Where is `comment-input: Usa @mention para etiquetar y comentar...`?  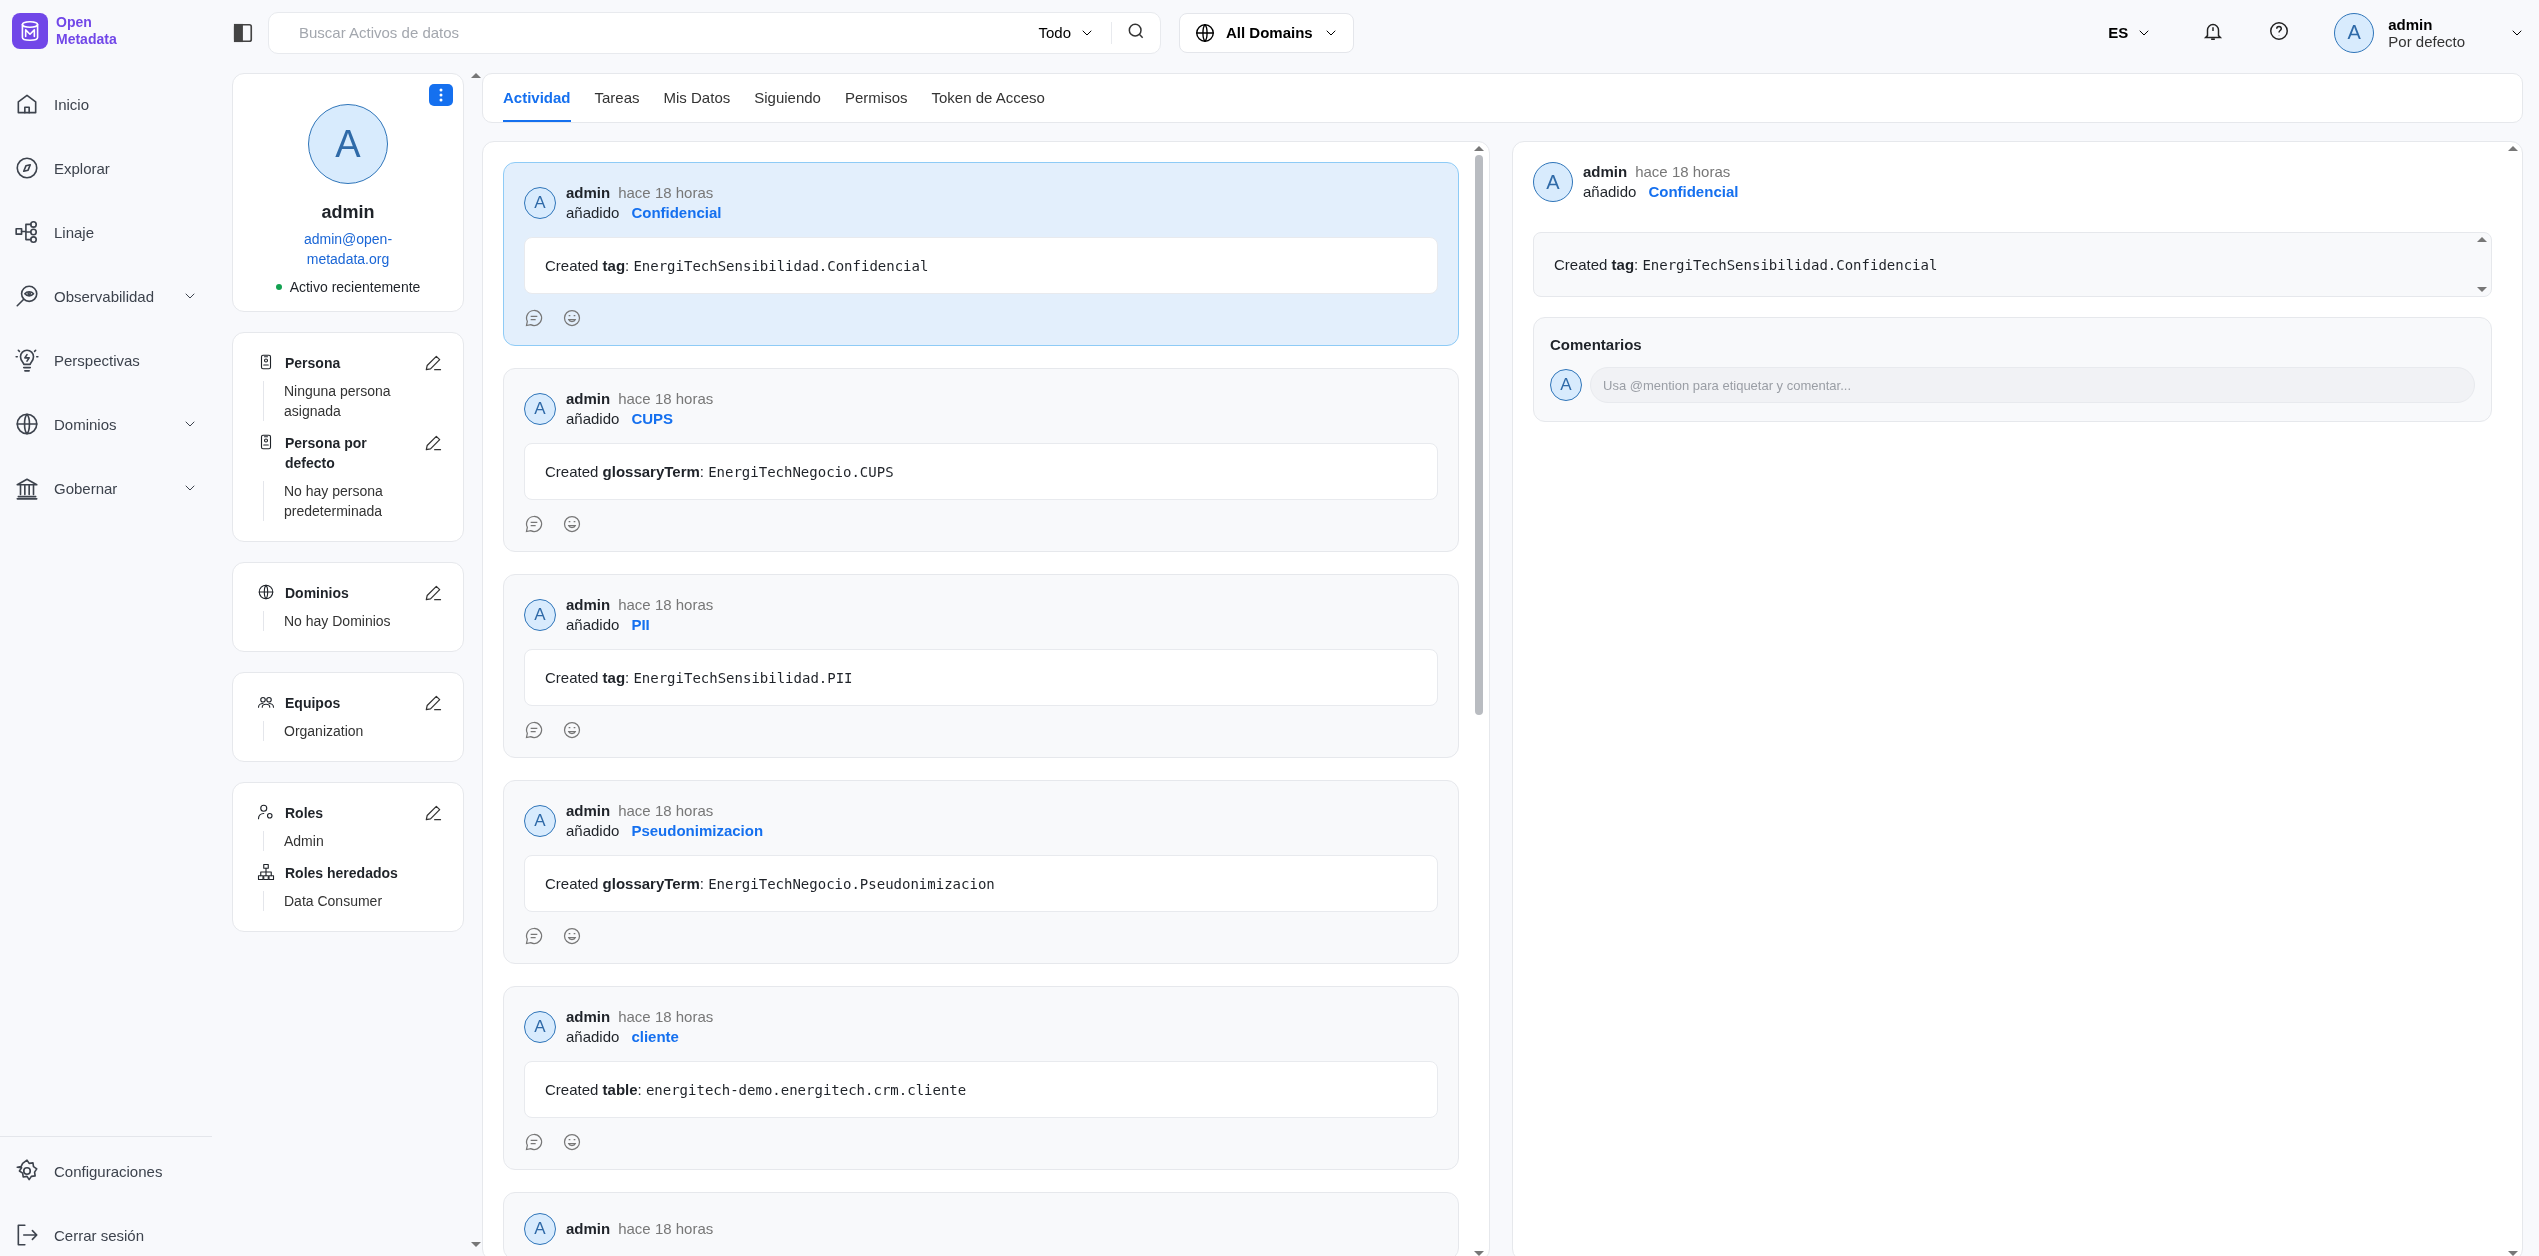
comment-input: Usa @mention para etiquetar y comentar... is located at coordinates (2032, 385).